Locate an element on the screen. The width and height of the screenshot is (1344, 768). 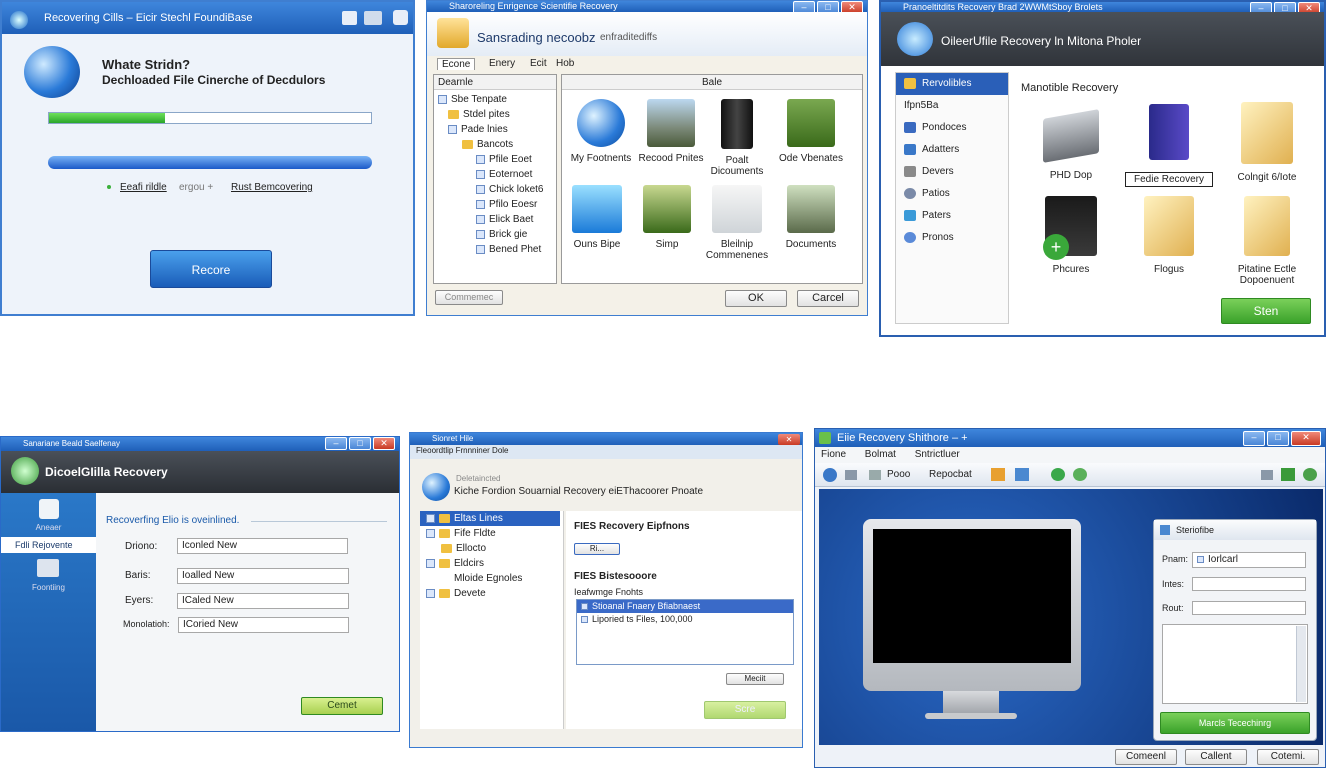
tile-recent-photos: Recood Pnites is located at coordinates (671, 131).